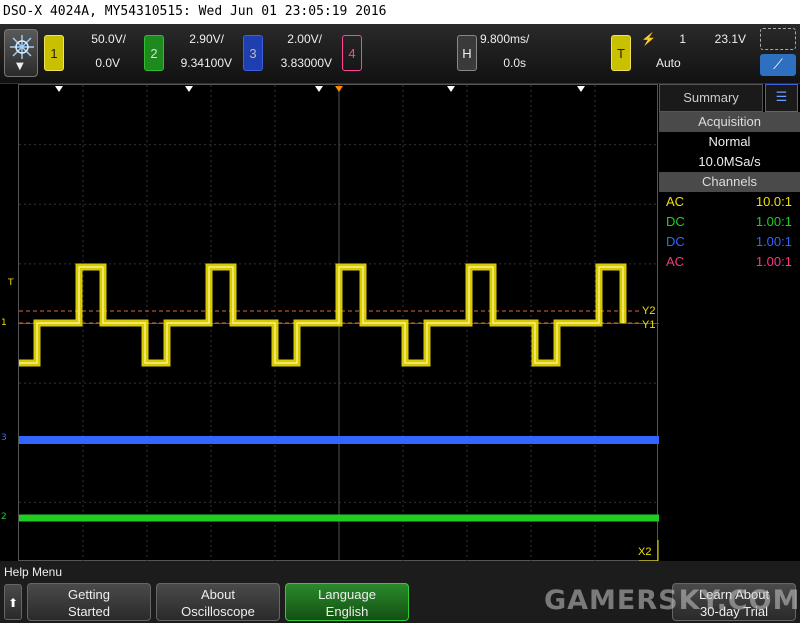 The height and width of the screenshot is (623, 800). I want to click on channel-1-ground-marker: 1, so click(4, 323).